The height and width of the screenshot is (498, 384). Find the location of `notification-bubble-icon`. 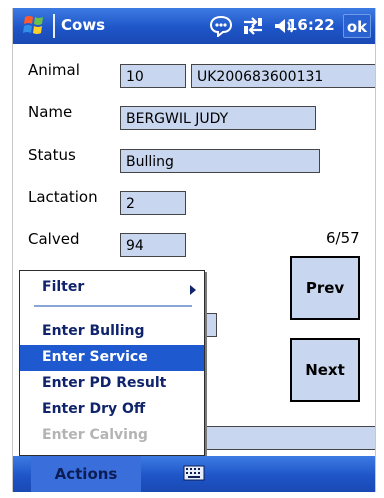

notification-bubble-icon is located at coordinates (221, 26).